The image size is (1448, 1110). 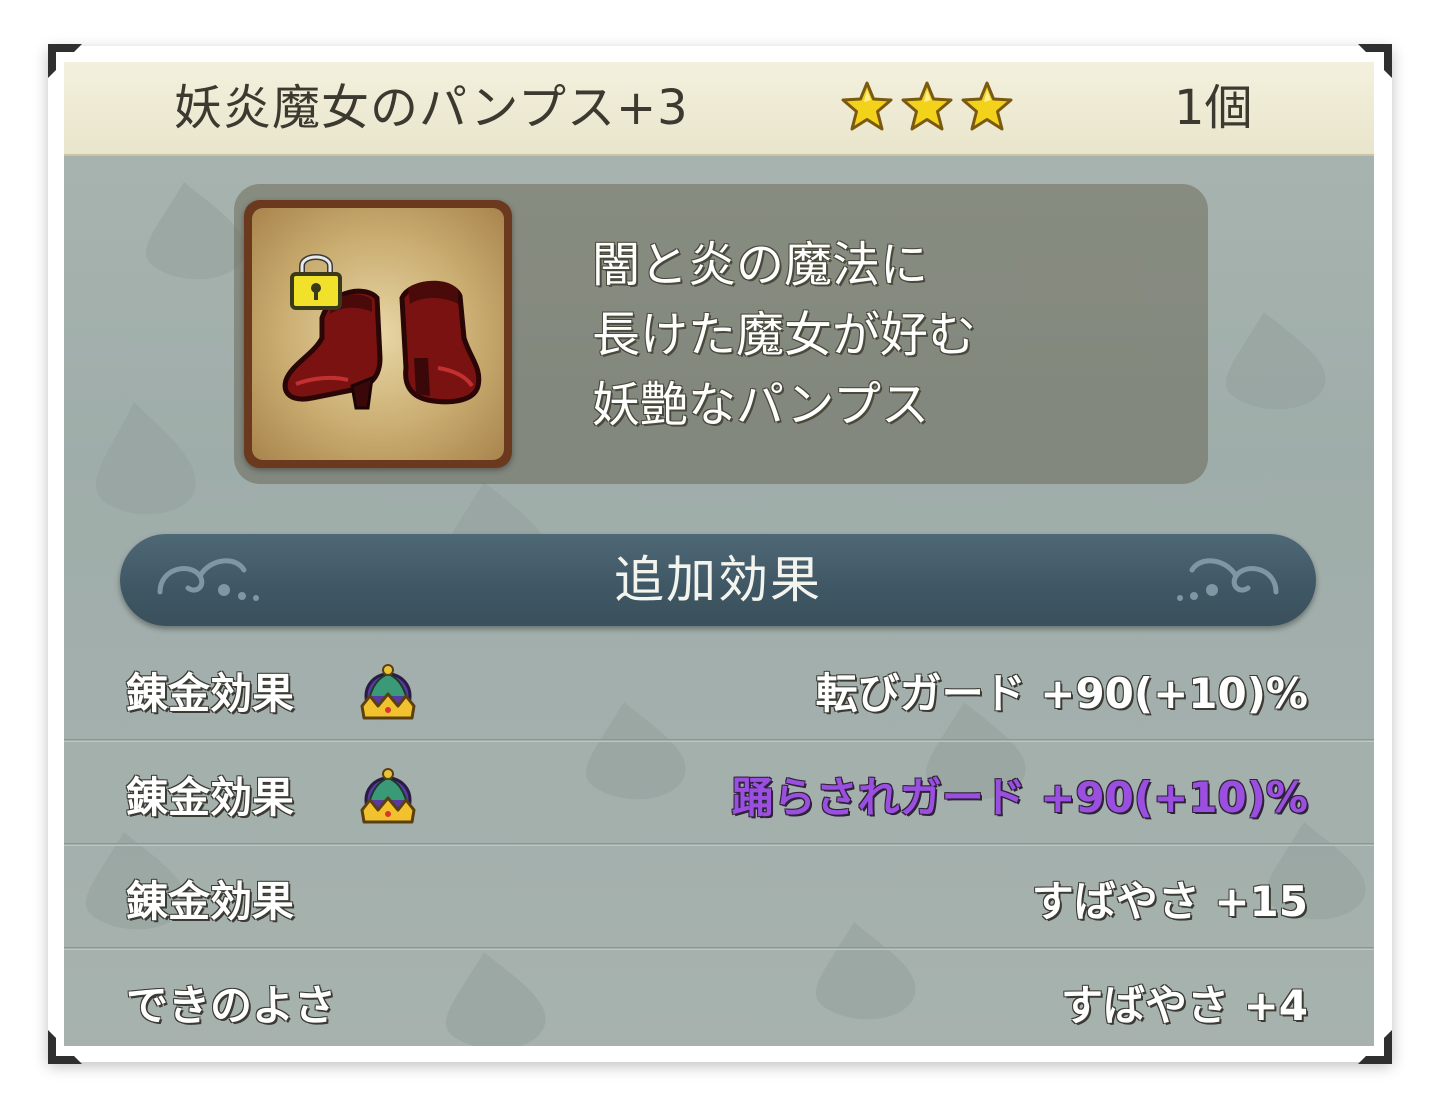 I want to click on effect-value-highlighted: 踊らされガード +90(+10)%, so click(x=1019, y=797).